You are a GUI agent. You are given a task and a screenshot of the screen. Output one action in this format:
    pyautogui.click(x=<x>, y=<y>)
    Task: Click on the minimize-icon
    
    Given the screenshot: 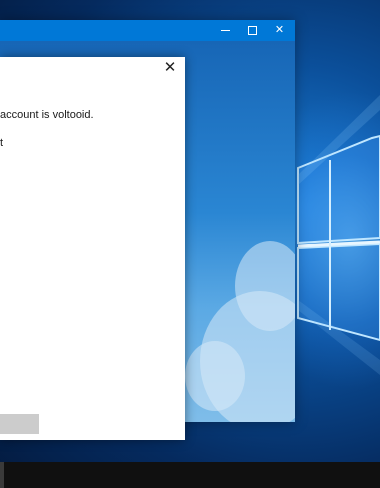 What is the action you would take?
    pyautogui.click(x=225, y=30)
    